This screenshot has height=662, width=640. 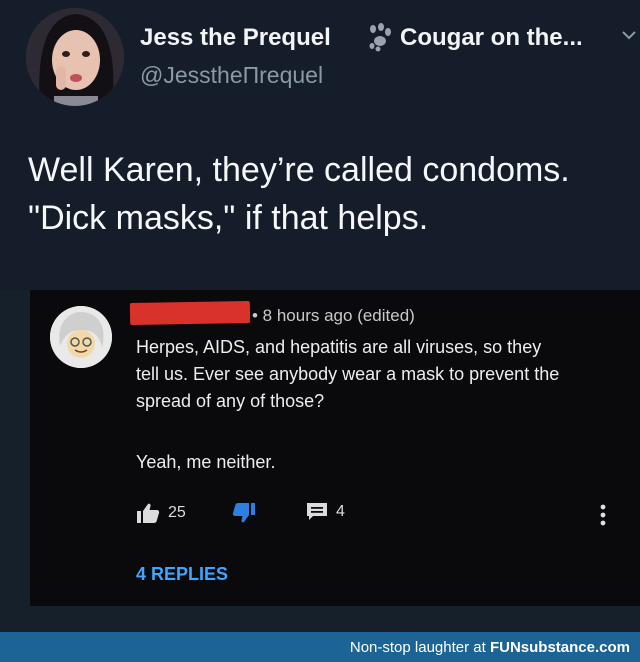 What do you see at coordinates (603, 515) in the screenshot?
I see `more-options-icon` at bounding box center [603, 515].